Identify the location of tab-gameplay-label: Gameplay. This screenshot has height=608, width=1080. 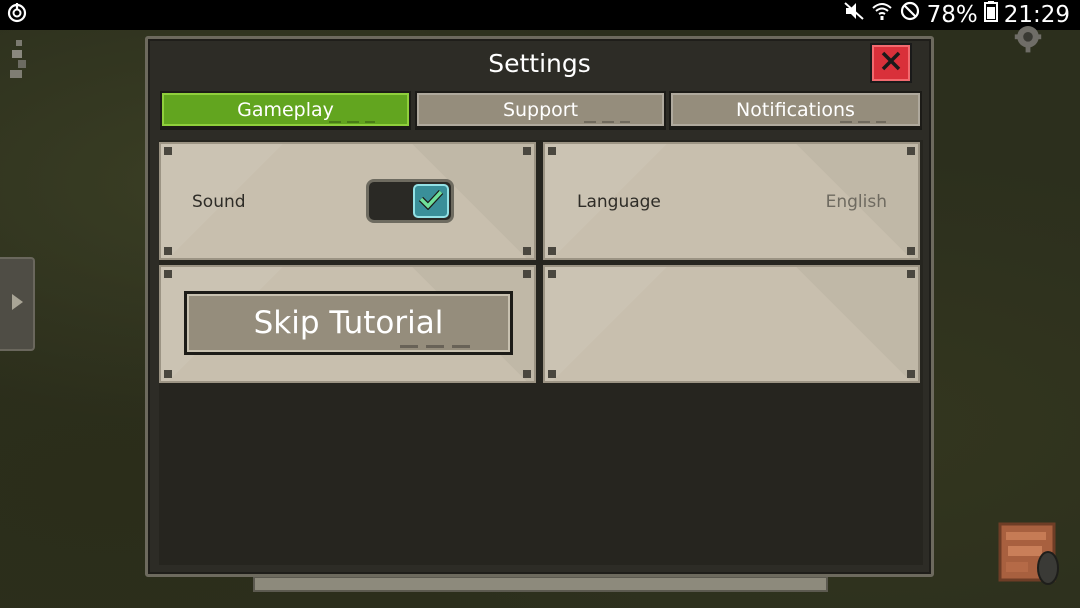
(285, 109).